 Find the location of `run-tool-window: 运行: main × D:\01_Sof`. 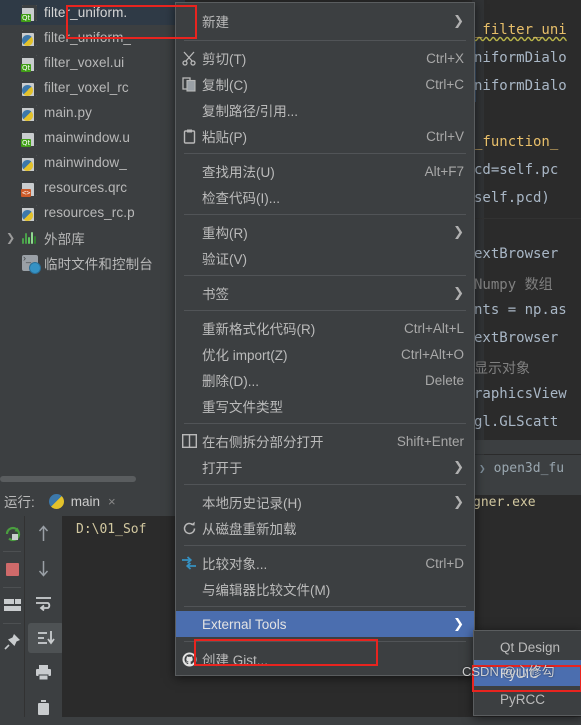

run-tool-window: 运行: main × D:\01_Sof is located at coordinates (92, 601).